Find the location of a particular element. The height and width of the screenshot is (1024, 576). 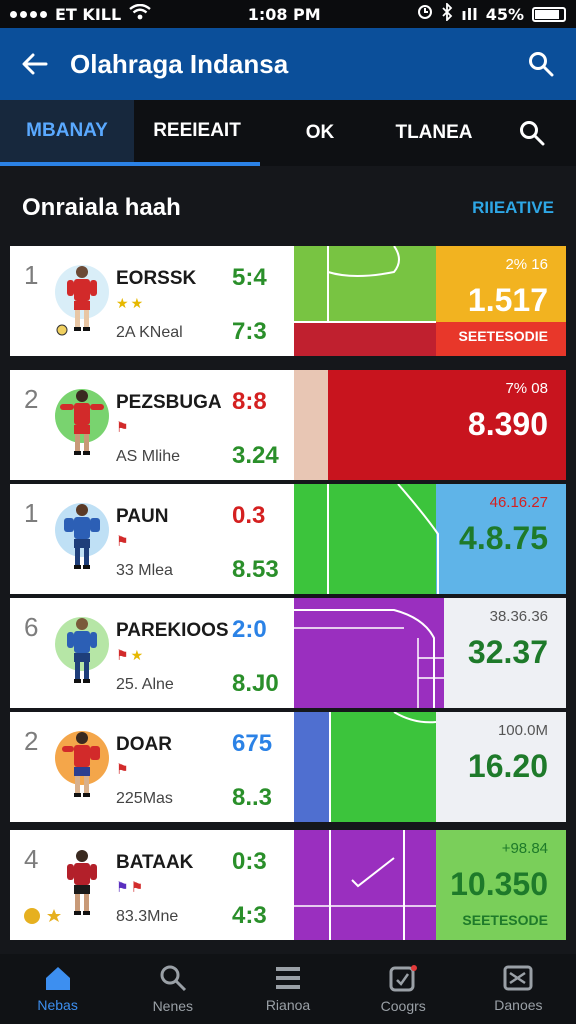

rank: 4 is located at coordinates (31, 859).